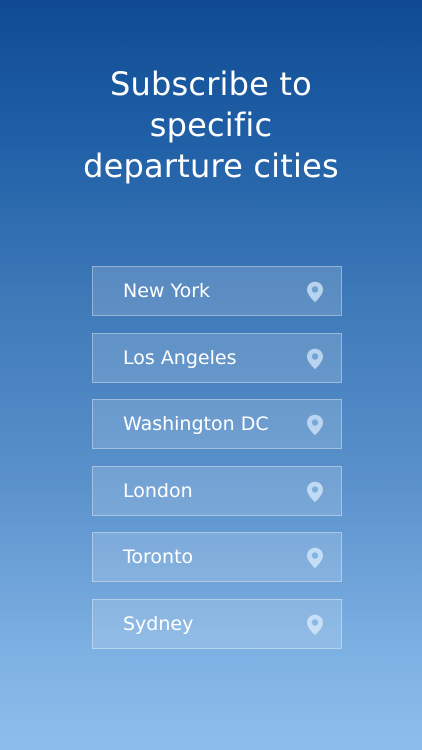 The image size is (422, 750). What do you see at coordinates (211, 84) in the screenshot?
I see `page-title-line-1: Subscribe to` at bounding box center [211, 84].